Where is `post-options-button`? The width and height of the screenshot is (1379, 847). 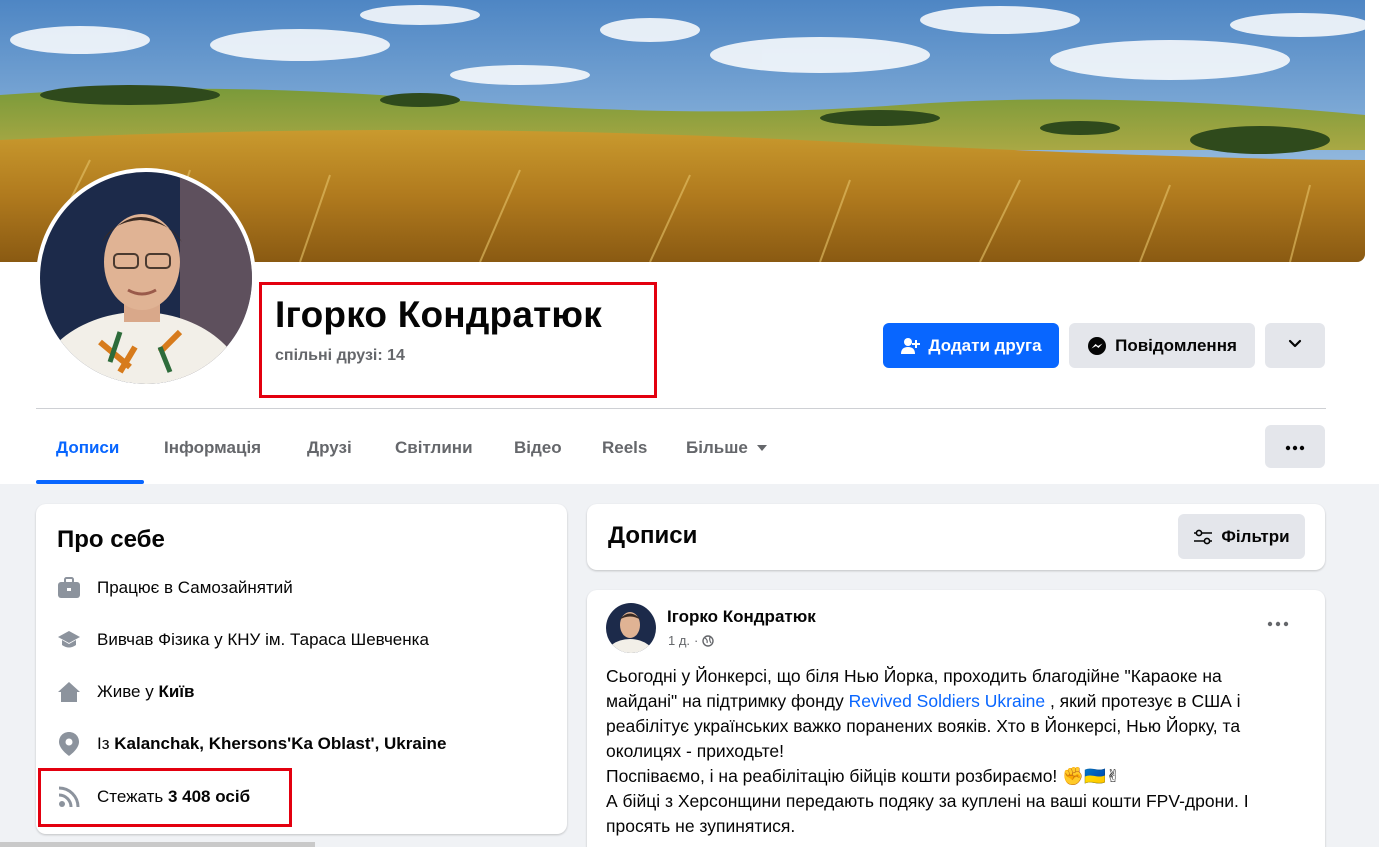
post-options-button is located at coordinates (1278, 623).